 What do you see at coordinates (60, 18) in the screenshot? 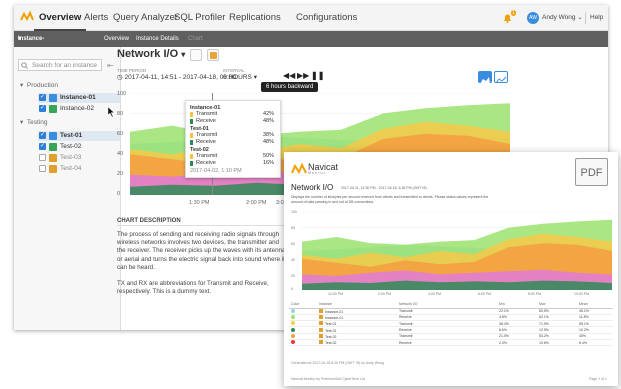
I see `tab-overview: Overview` at bounding box center [60, 18].